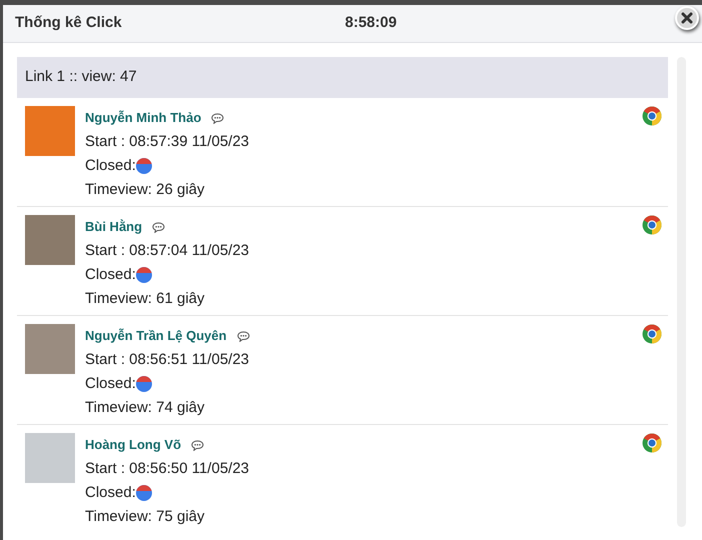 This screenshot has height=540, width=702. Describe the element at coordinates (145, 408) in the screenshot. I see `timeview-text: Timeview: 74 giây` at that location.